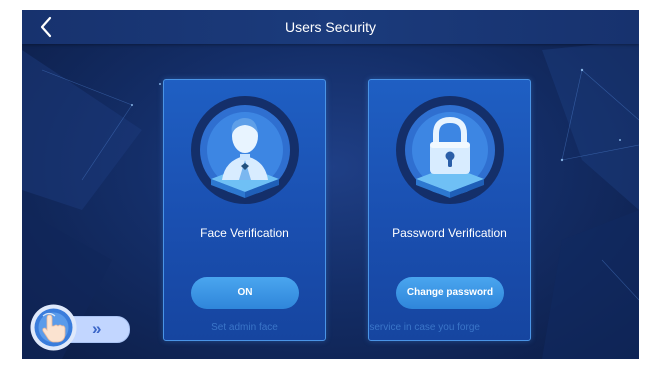 Image resolution: width=660 pixels, height=369 pixels. Describe the element at coordinates (450, 293) in the screenshot. I see `change-password-button: Change password` at that location.